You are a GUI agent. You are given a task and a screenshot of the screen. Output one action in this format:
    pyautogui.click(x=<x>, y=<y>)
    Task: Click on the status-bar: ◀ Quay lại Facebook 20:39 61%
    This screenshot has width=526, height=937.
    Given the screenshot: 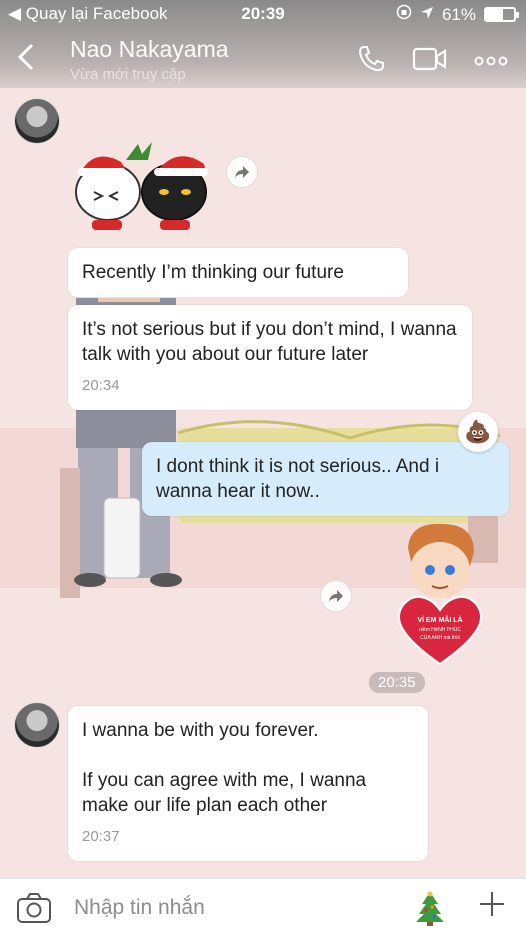 What is the action you would take?
    pyautogui.click(x=263, y=14)
    